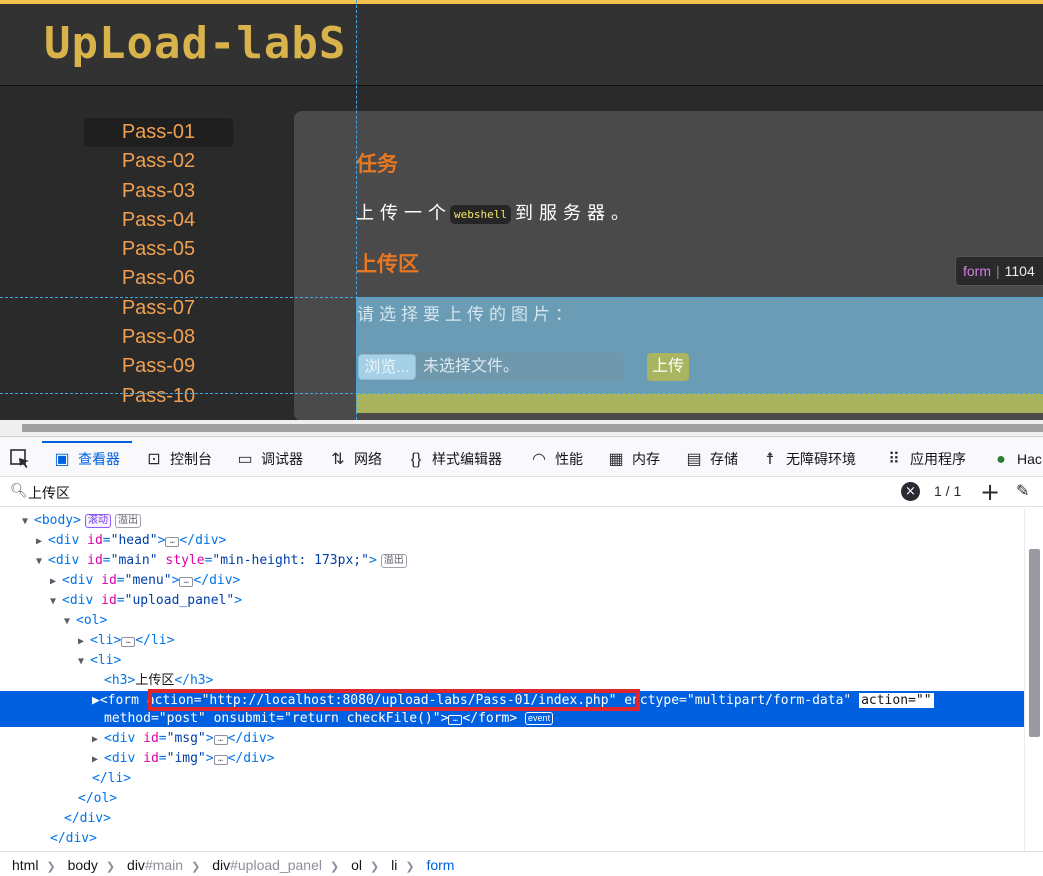 The image size is (1043, 876). Describe the element at coordinates (25, 864) in the screenshot. I see `breadcrumb-html: html` at that location.